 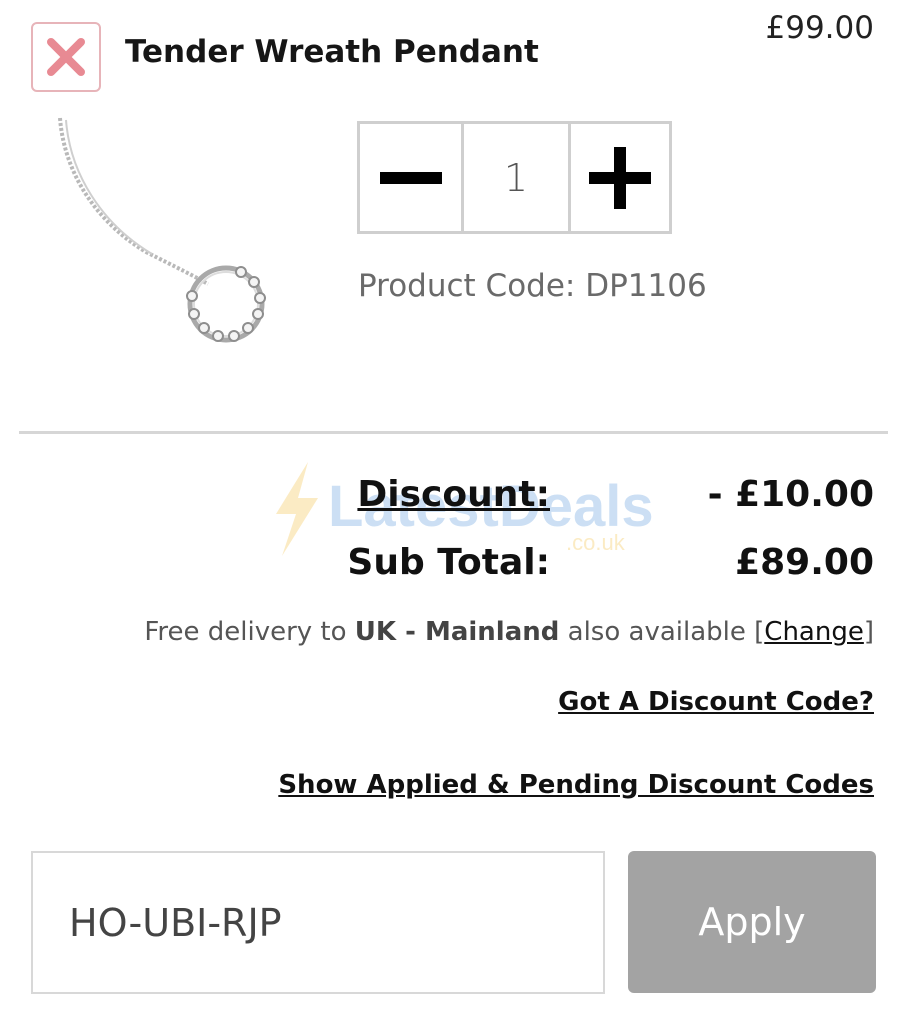 I want to click on product-image, so click(x=171, y=244).